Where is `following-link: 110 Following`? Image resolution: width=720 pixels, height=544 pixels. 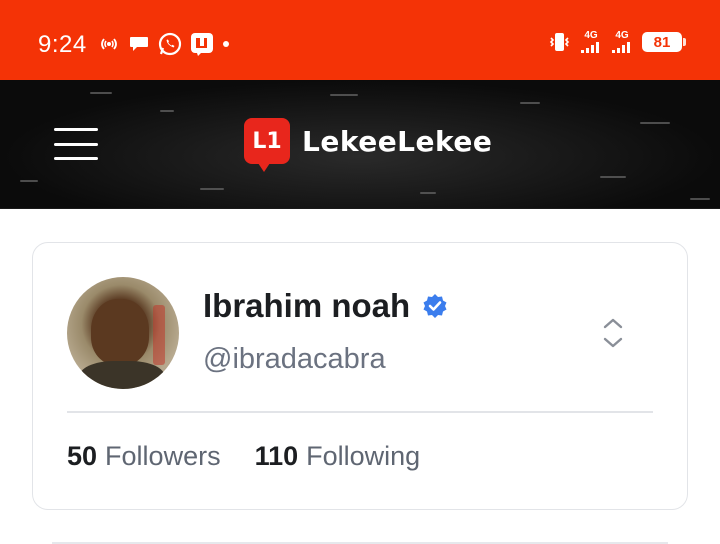
following-link: 110 Following is located at coordinates (338, 456).